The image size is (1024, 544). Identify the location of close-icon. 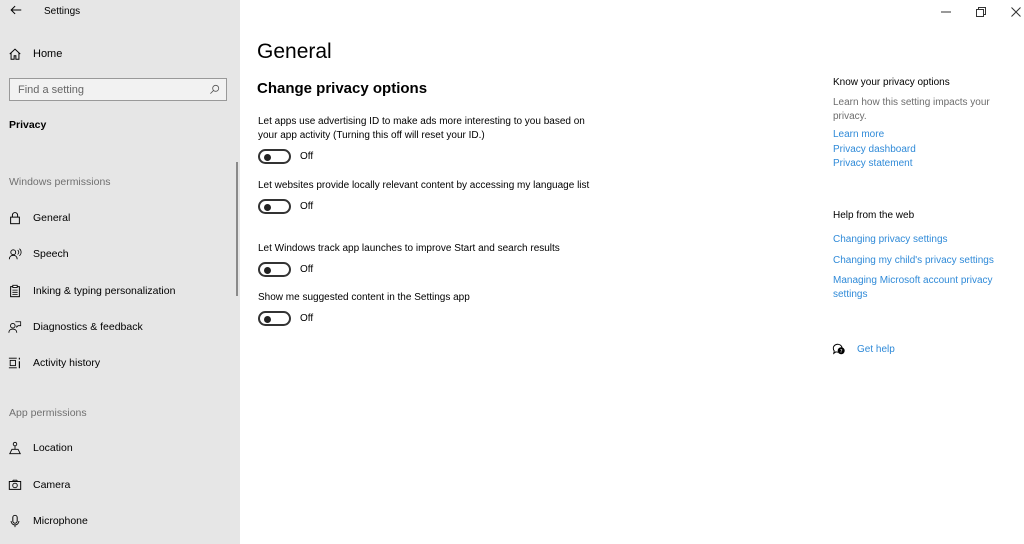
(1016, 12).